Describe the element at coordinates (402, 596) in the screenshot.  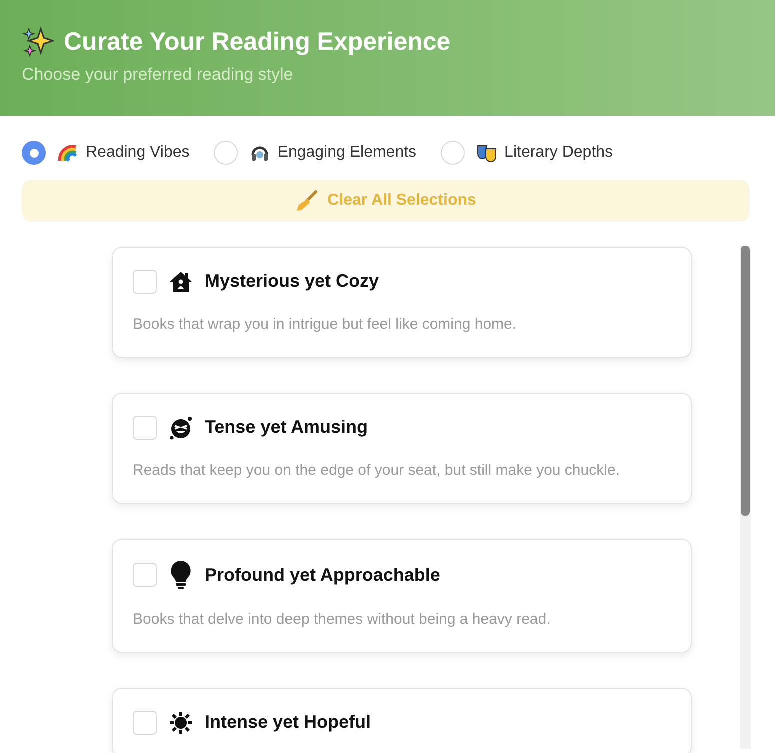
I see `option-card: Profound yet Approachable Books that delve into deep themes without being a heavy read.` at that location.